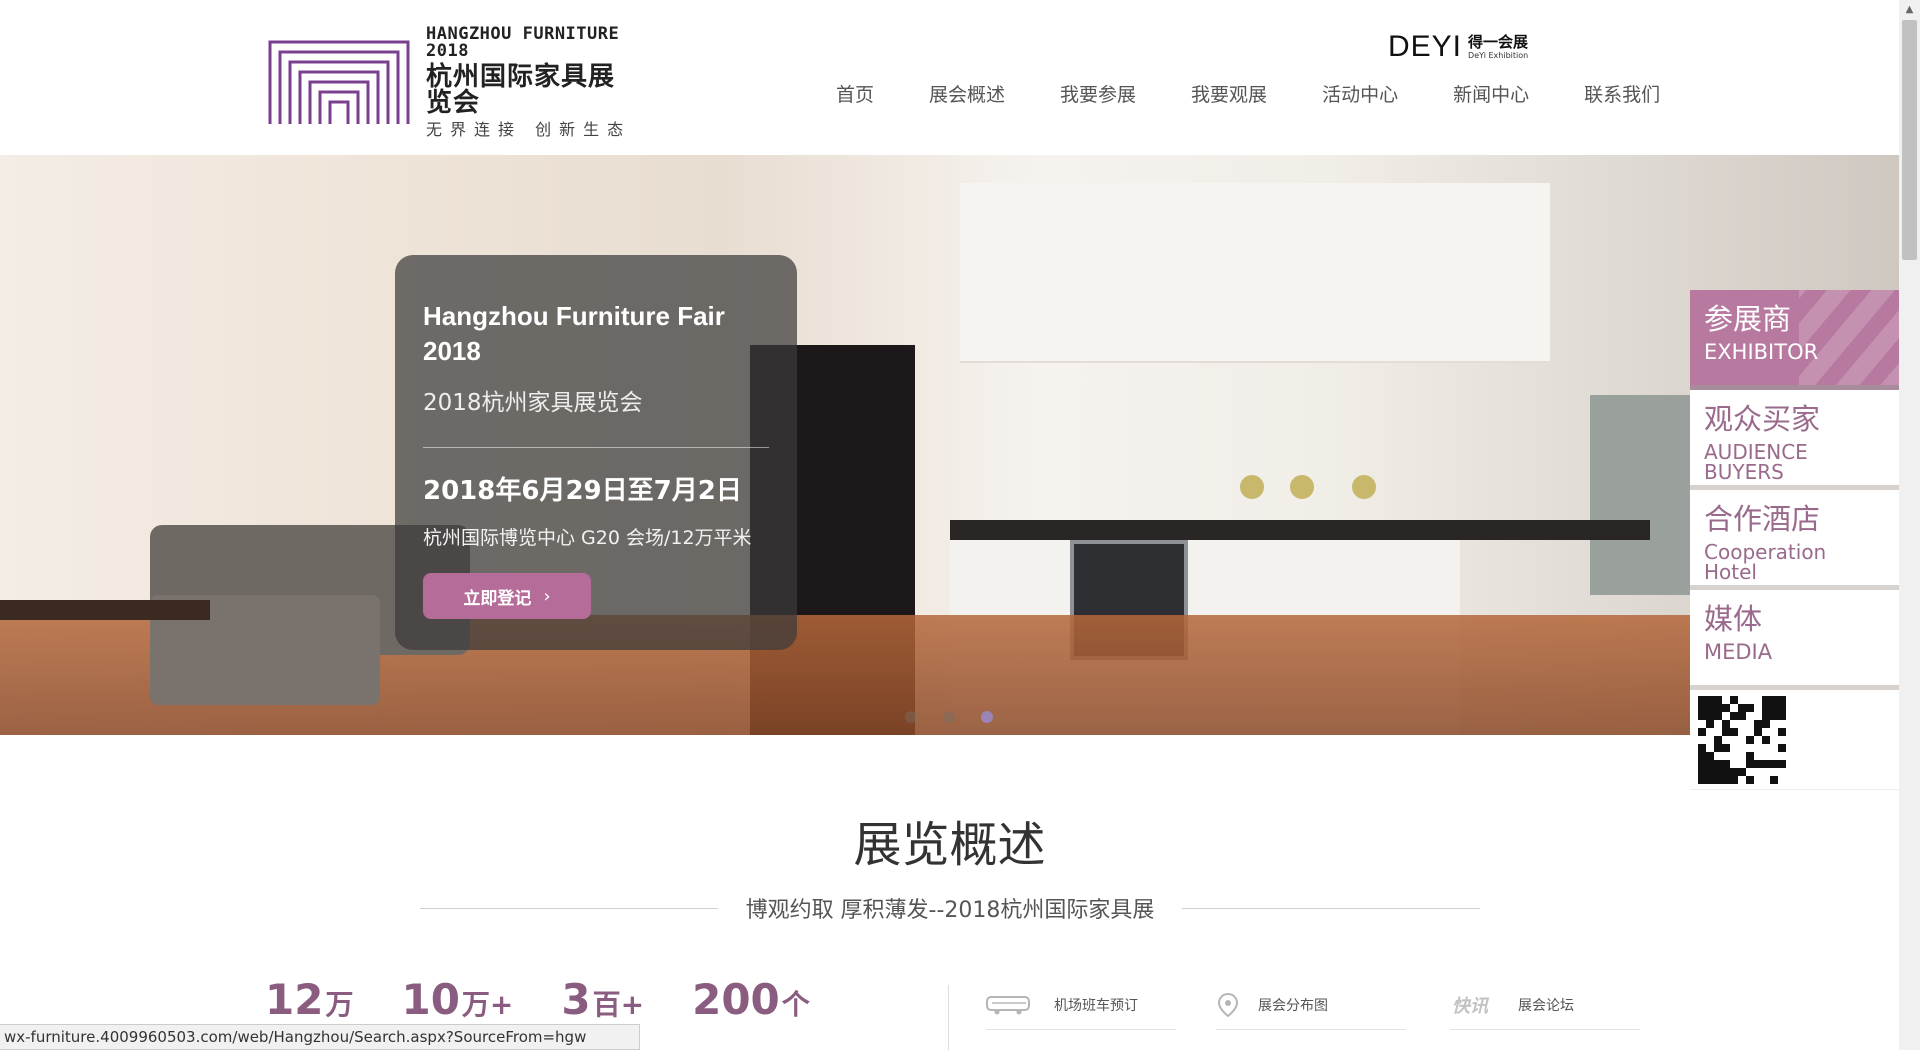 Image resolution: width=1920 pixels, height=1050 pixels. Describe the element at coordinates (1909, 9) in the screenshot. I see `scroll-up-arrow-icon: ▲` at that location.